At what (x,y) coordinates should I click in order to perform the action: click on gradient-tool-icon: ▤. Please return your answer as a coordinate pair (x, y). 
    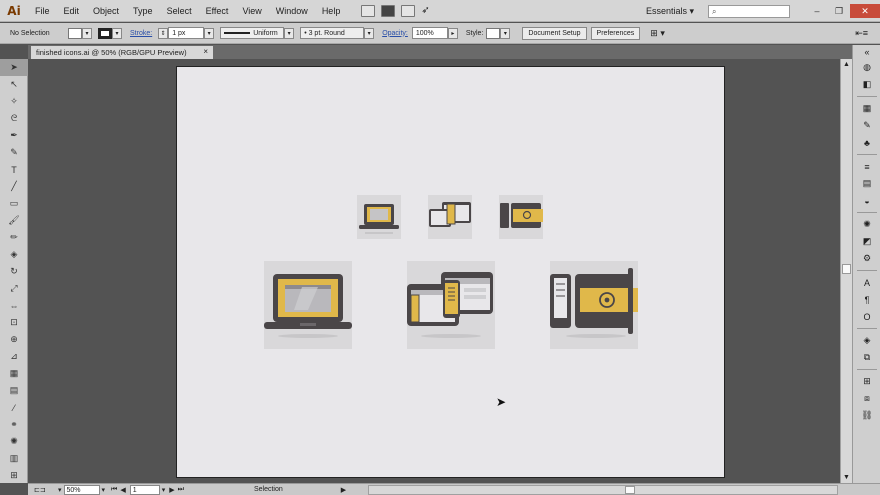
    Looking at the image, I should click on (14, 390).